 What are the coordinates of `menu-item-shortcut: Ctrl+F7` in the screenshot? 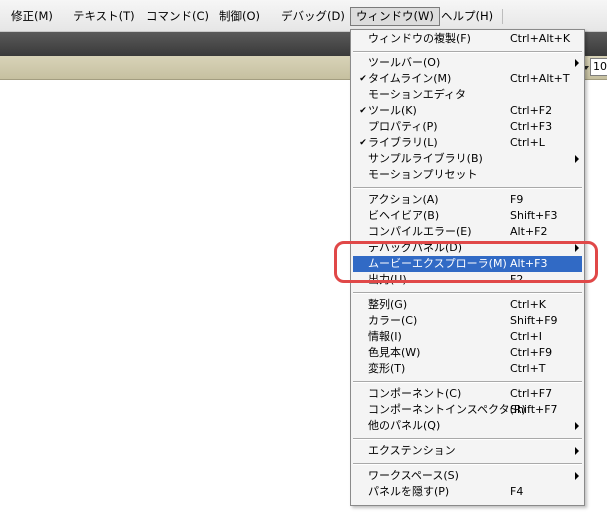 It's located at (531, 393).